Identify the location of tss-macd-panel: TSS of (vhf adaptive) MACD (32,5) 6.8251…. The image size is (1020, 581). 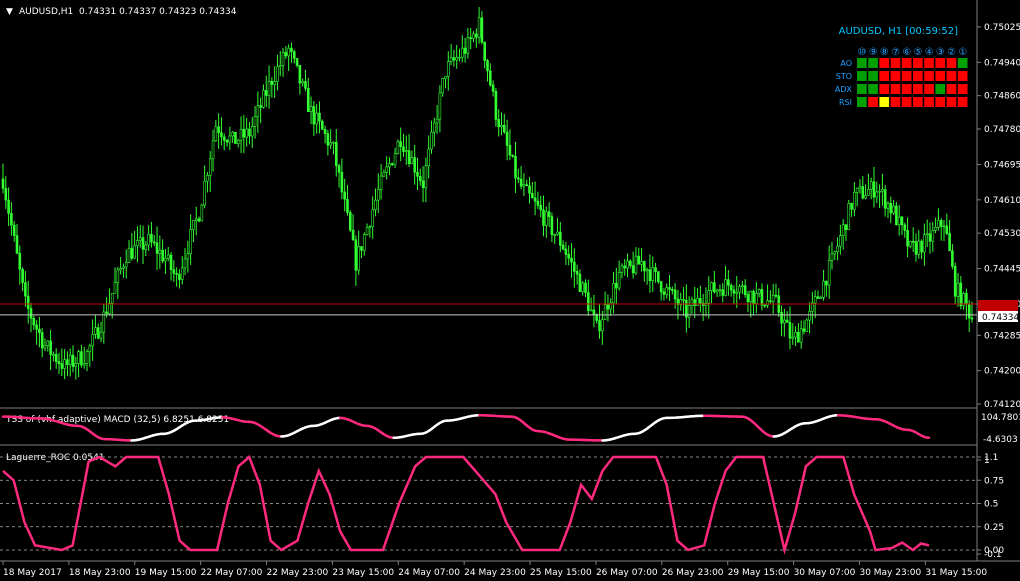
(510, 429).